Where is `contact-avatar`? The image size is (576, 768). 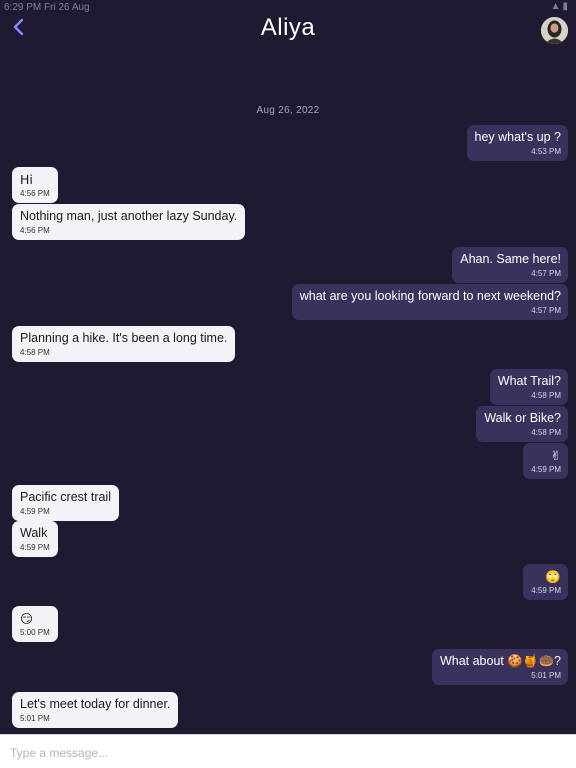 contact-avatar is located at coordinates (554, 30).